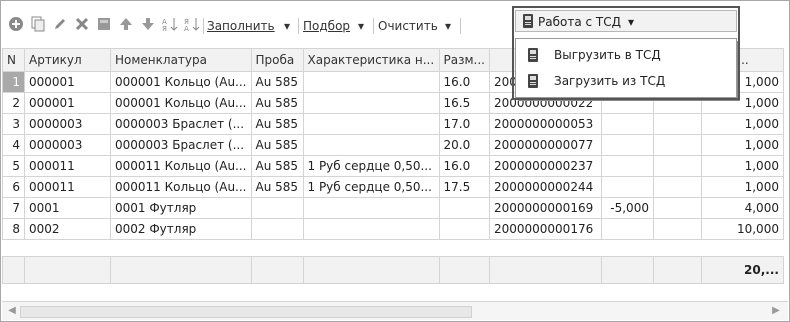  I want to click on scroll-left-arrow-icon: ◀, so click(12, 311).